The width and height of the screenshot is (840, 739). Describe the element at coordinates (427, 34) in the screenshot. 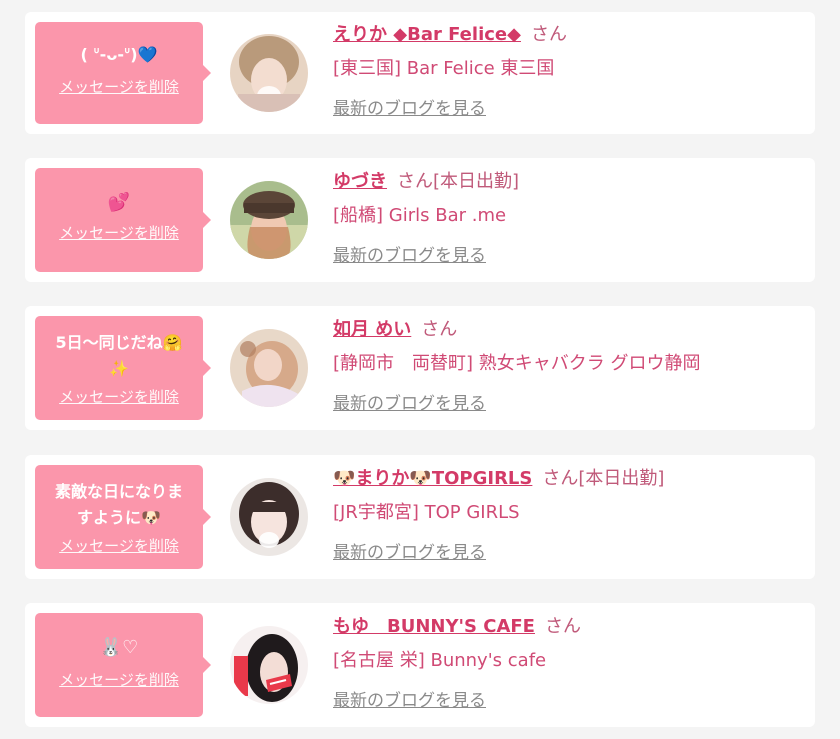

I see `girl-name-link: えりか ◆Bar Felice◆` at that location.